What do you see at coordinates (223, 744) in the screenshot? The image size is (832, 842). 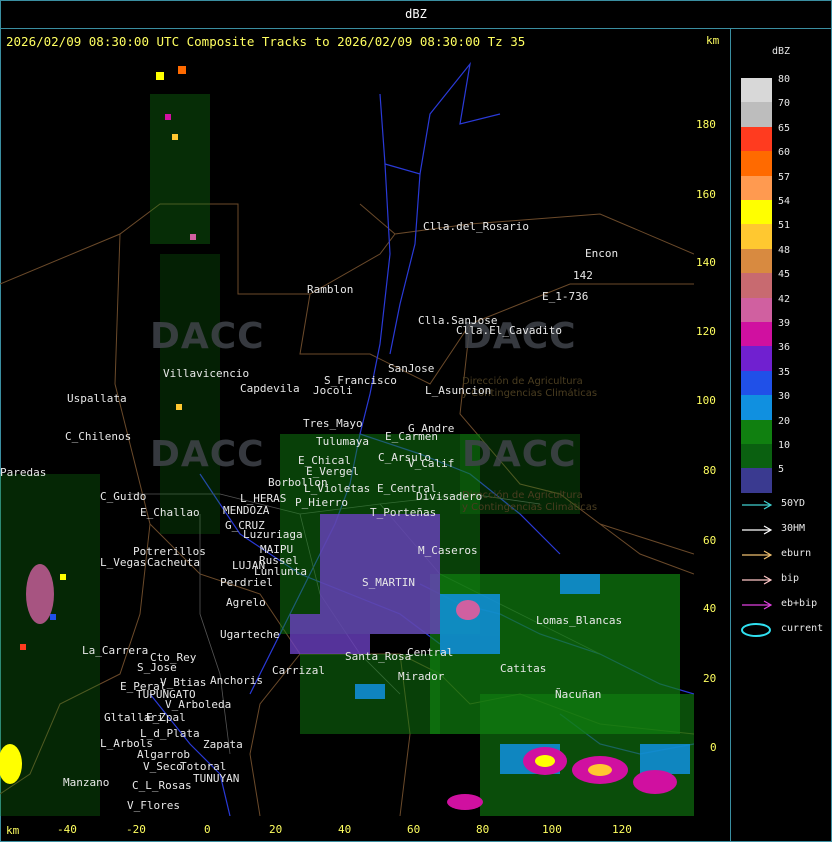 I see `place-label: Zapata` at bounding box center [223, 744].